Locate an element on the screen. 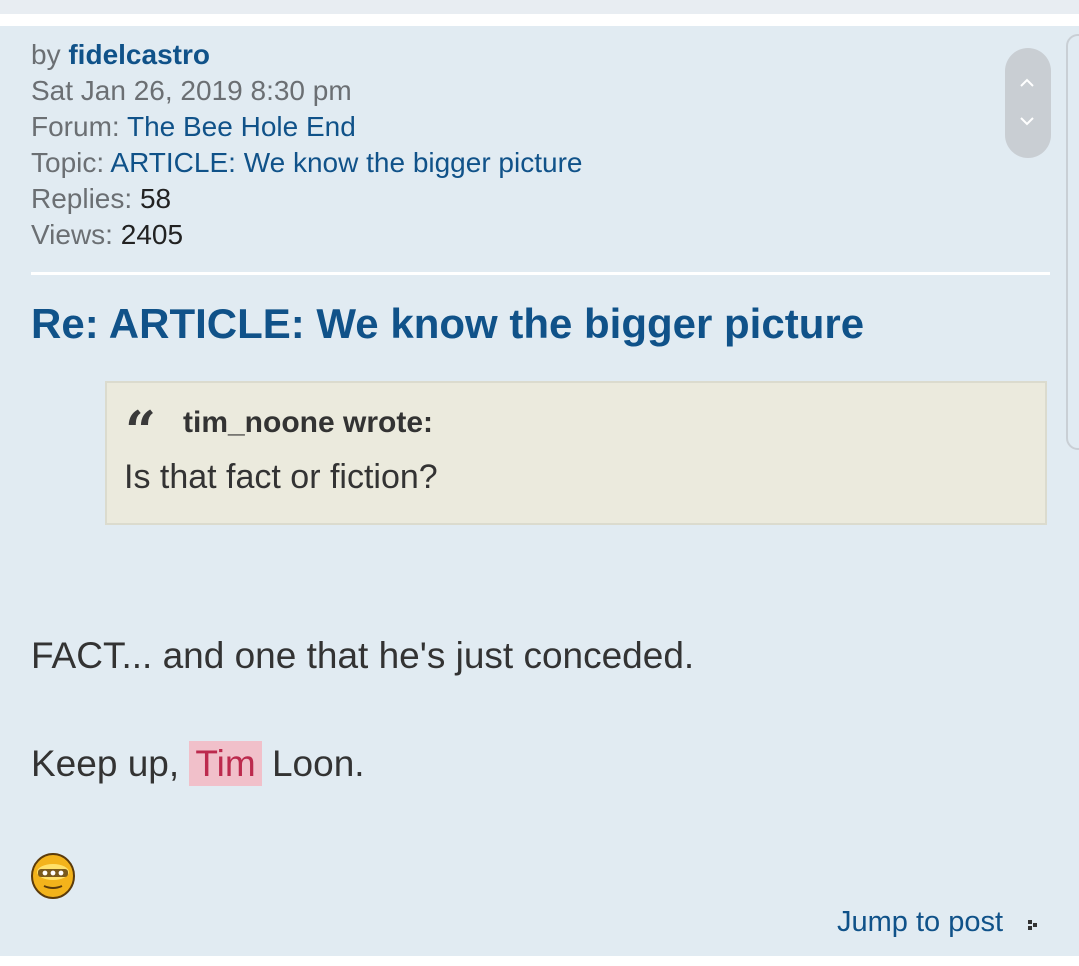 The image size is (1079, 966). chevron-up-icon is located at coordinates (1027, 83).